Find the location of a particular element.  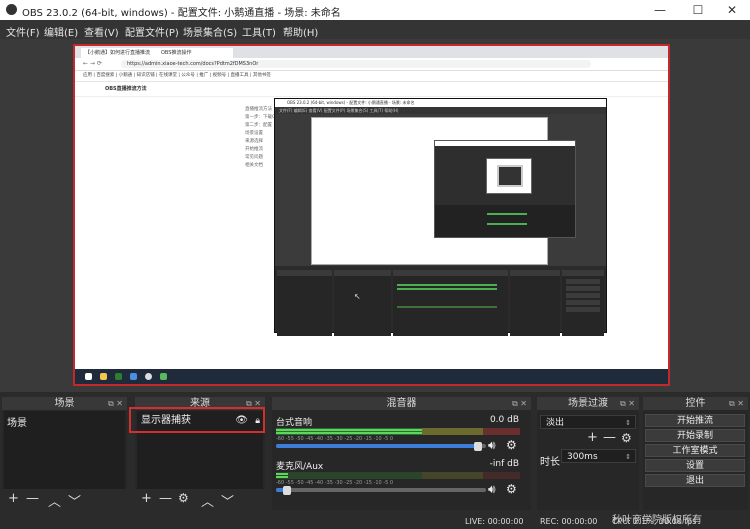

remove-transition-icon: — is located at coordinates (609, 437).